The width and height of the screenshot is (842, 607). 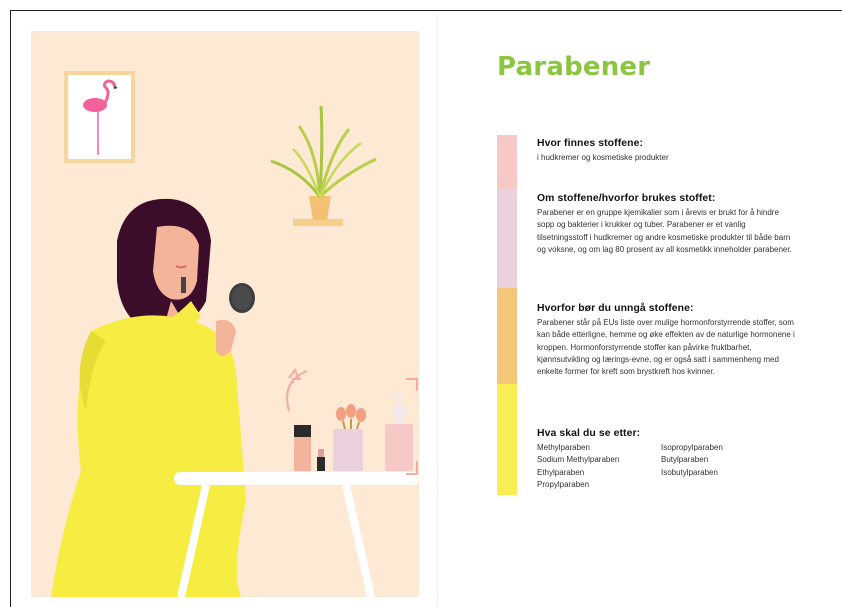 I want to click on color-bar-where, so click(x=507, y=162).